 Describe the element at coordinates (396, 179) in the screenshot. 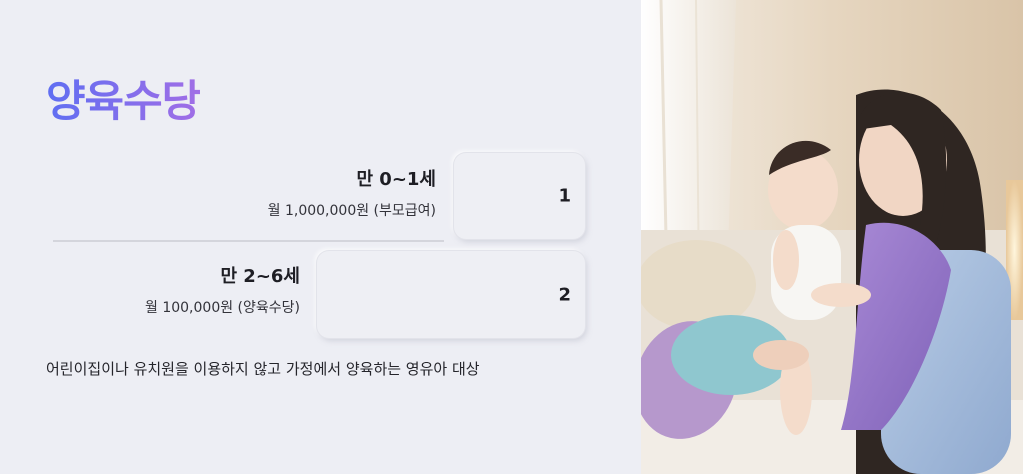

I see `age-range-label: 만 0~1세` at that location.